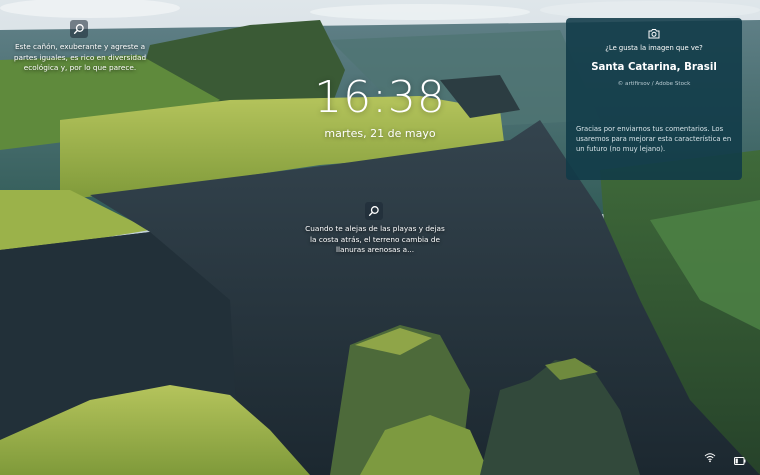 This screenshot has width=760, height=475. I want to click on image-location: Santa Catarina, Brasil, so click(654, 67).